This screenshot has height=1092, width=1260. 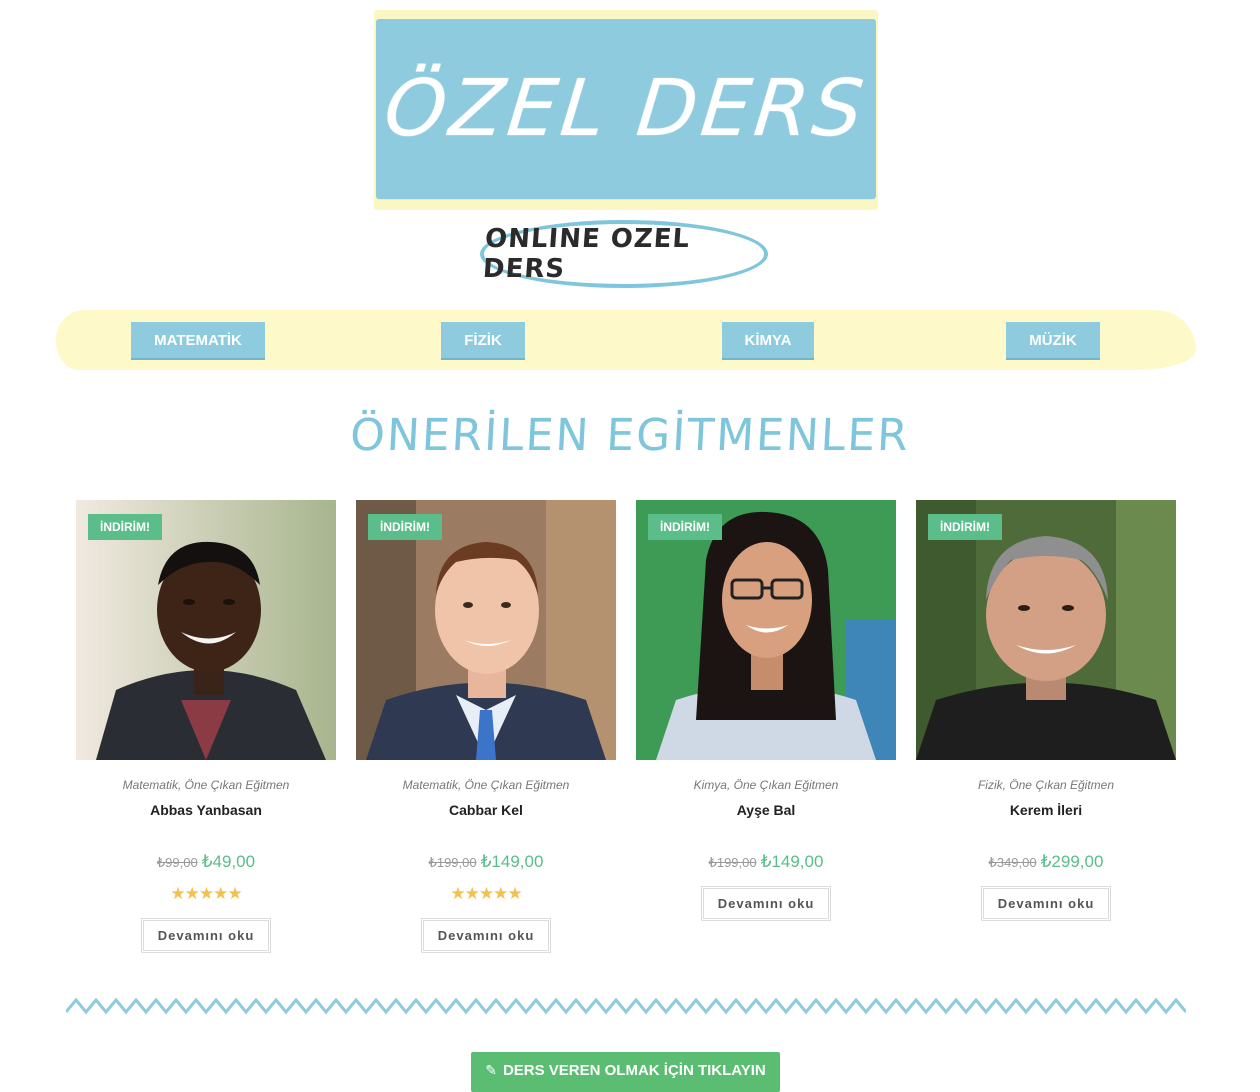 What do you see at coordinates (766, 785) in the screenshot?
I see `product-categories: Kimya, Öne Çıkan Eğitmen` at bounding box center [766, 785].